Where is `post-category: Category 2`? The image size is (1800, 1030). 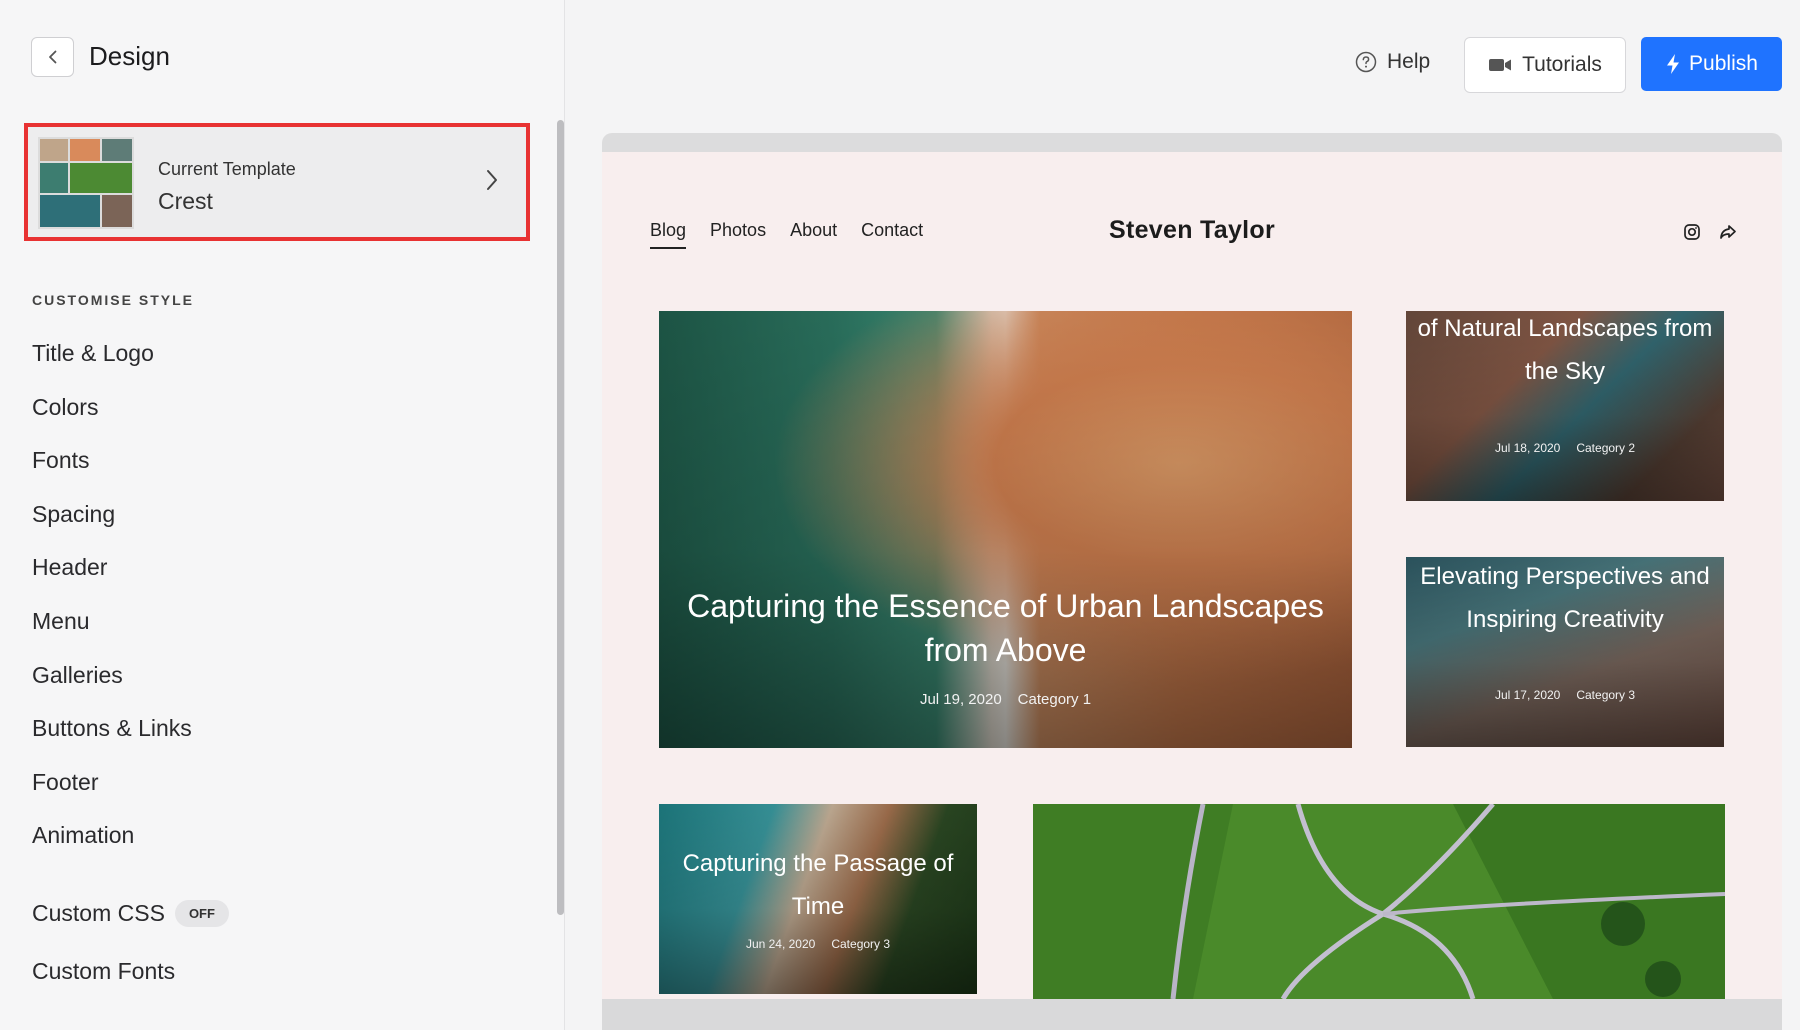 post-category: Category 2 is located at coordinates (1606, 448).